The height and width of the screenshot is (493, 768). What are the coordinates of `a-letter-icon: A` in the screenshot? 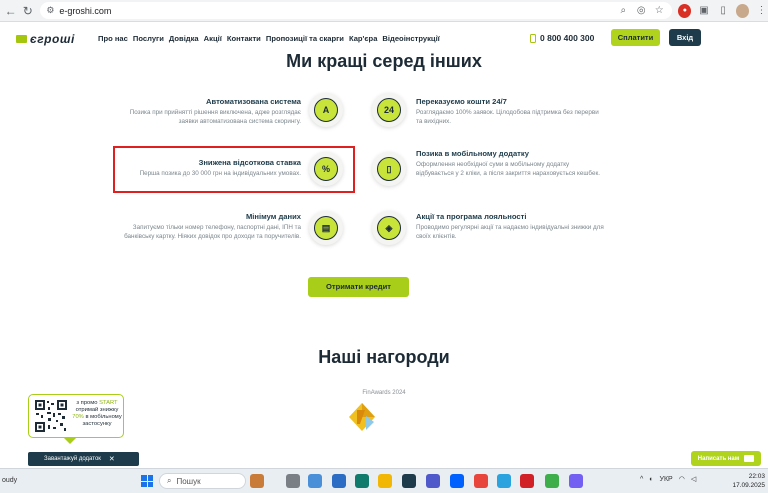 It's located at (326, 110).